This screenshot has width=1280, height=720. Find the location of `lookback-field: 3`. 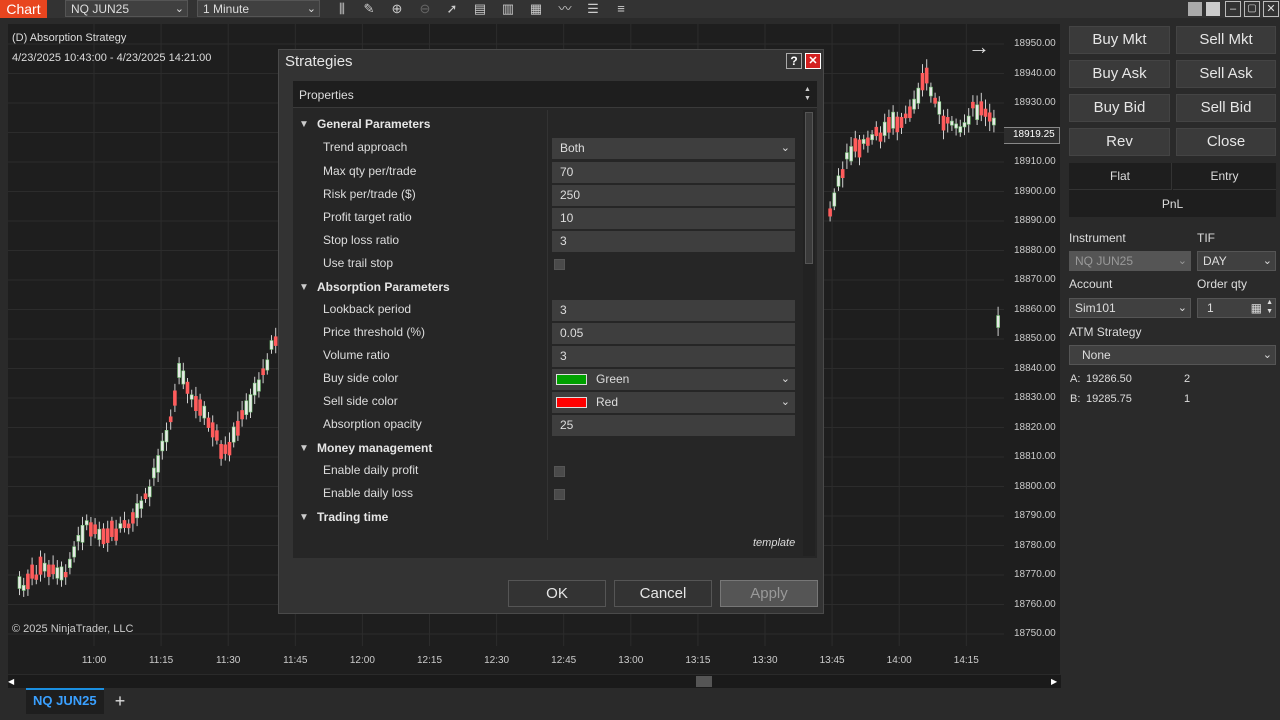

lookback-field: 3 is located at coordinates (673, 310).